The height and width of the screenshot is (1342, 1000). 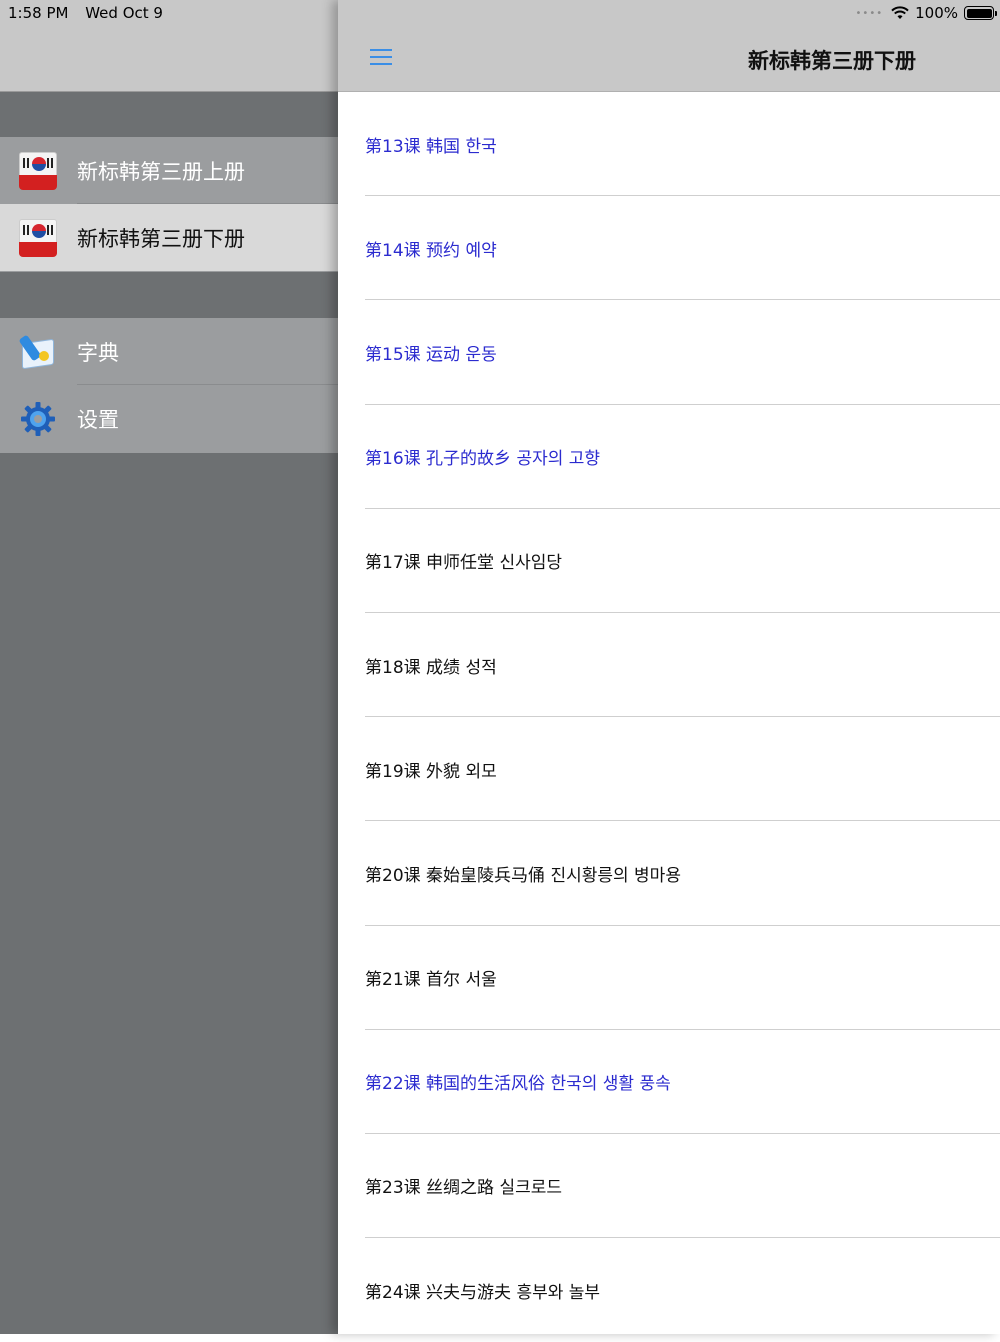 I want to click on list-item: 第20课 秦始皇陵兵马俑 진시황릉의 병마용, so click(x=669, y=873).